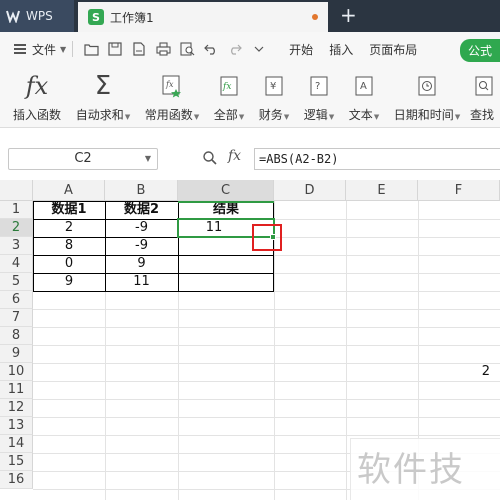  Describe the element at coordinates (141, 190) in the screenshot. I see `column-header-b: B` at that location.